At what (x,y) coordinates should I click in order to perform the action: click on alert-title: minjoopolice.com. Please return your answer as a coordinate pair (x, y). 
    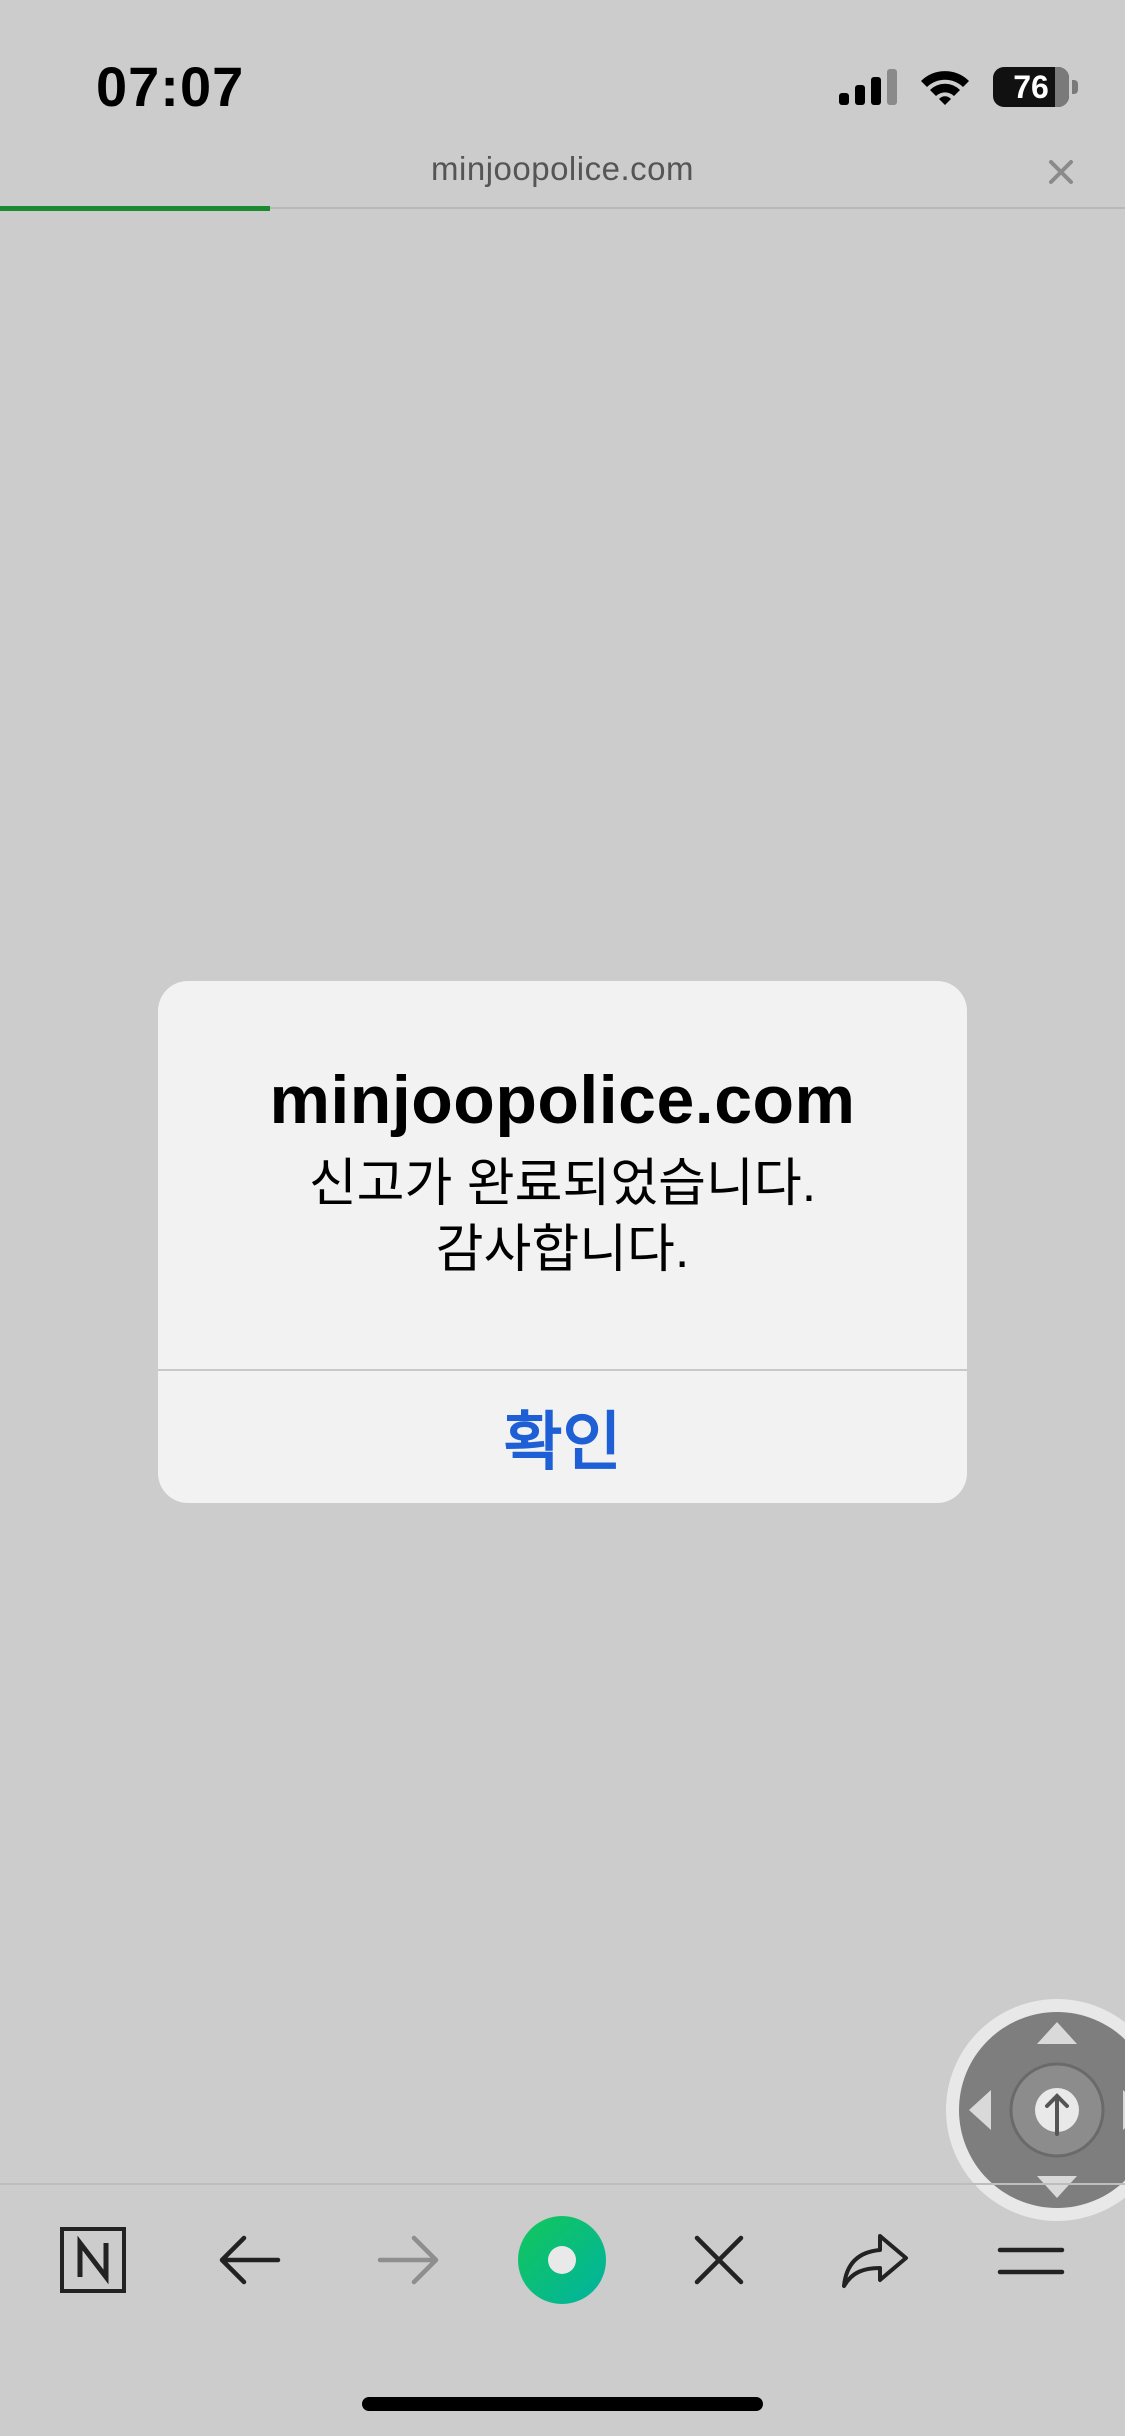
    Looking at the image, I should click on (562, 1100).